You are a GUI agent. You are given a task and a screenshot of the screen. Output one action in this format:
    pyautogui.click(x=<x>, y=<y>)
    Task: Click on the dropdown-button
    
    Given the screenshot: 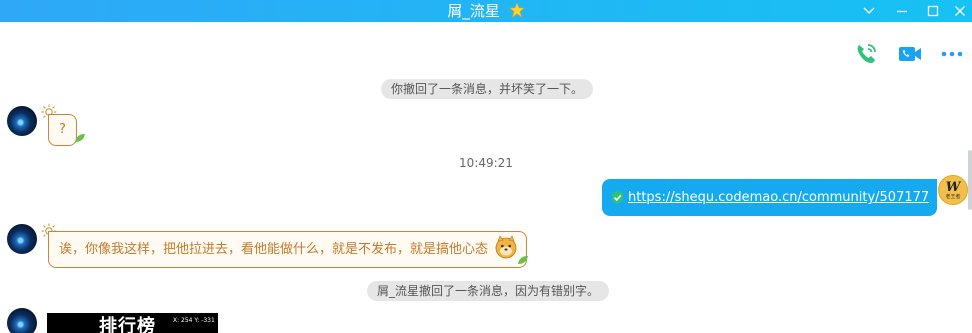 What is the action you would take?
    pyautogui.click(x=869, y=11)
    